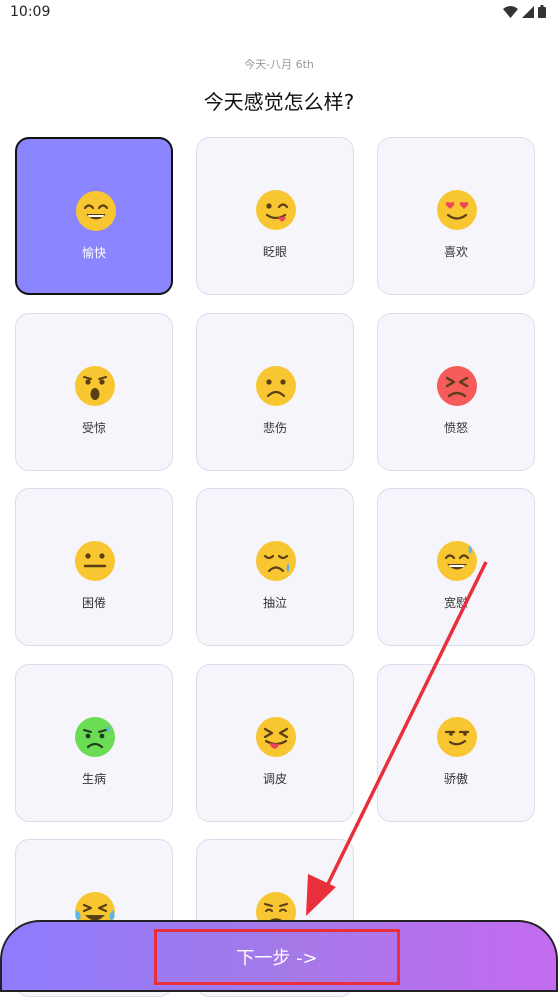 The height and width of the screenshot is (997, 558). Describe the element at coordinates (274, 779) in the screenshot. I see `mood-label: 调皮` at that location.